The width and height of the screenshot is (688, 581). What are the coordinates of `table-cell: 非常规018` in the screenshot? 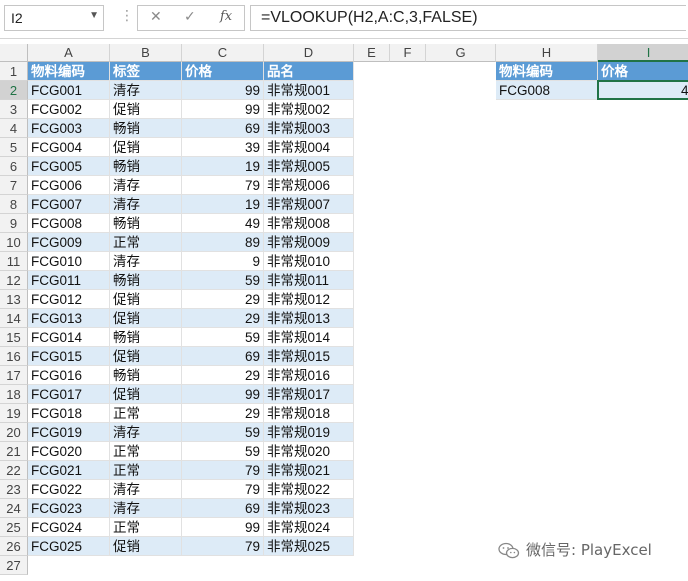 It's located at (309, 413).